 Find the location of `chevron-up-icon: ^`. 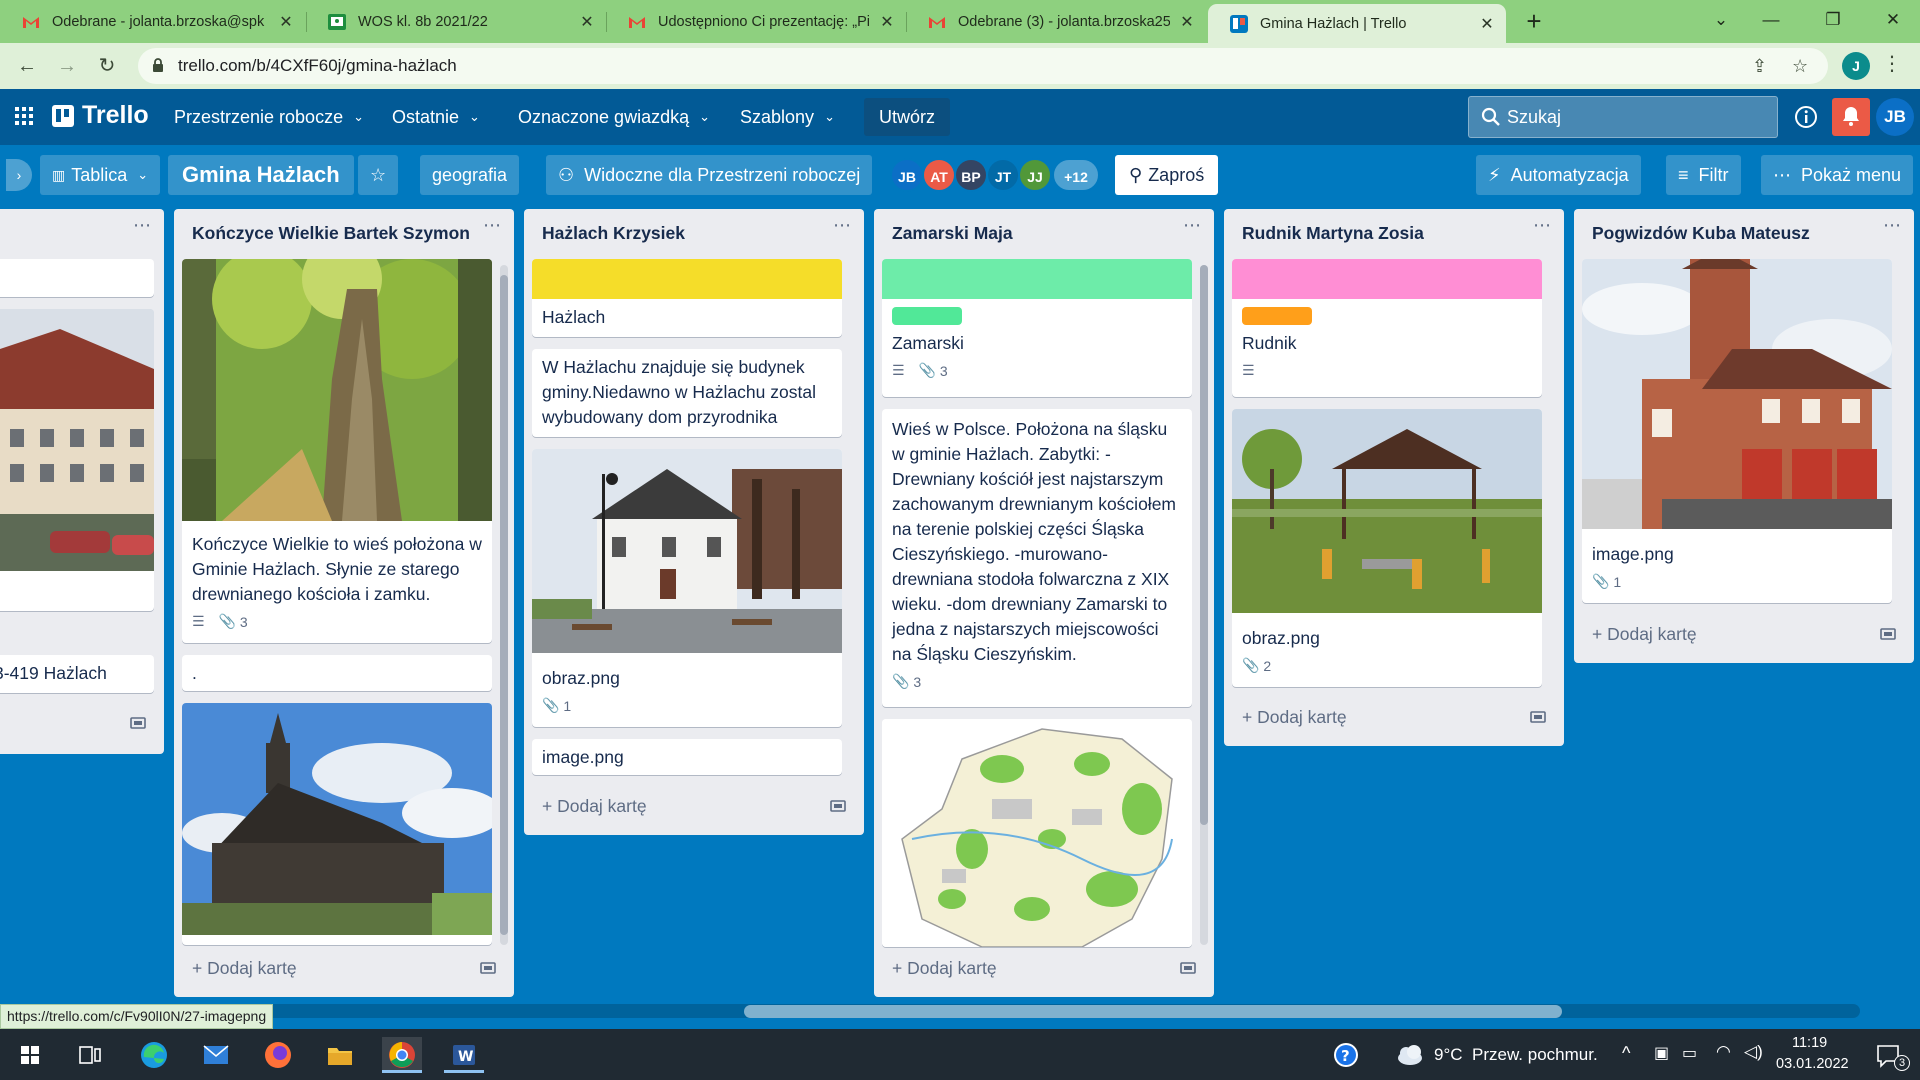

chevron-up-icon: ^ is located at coordinates (1626, 1053).